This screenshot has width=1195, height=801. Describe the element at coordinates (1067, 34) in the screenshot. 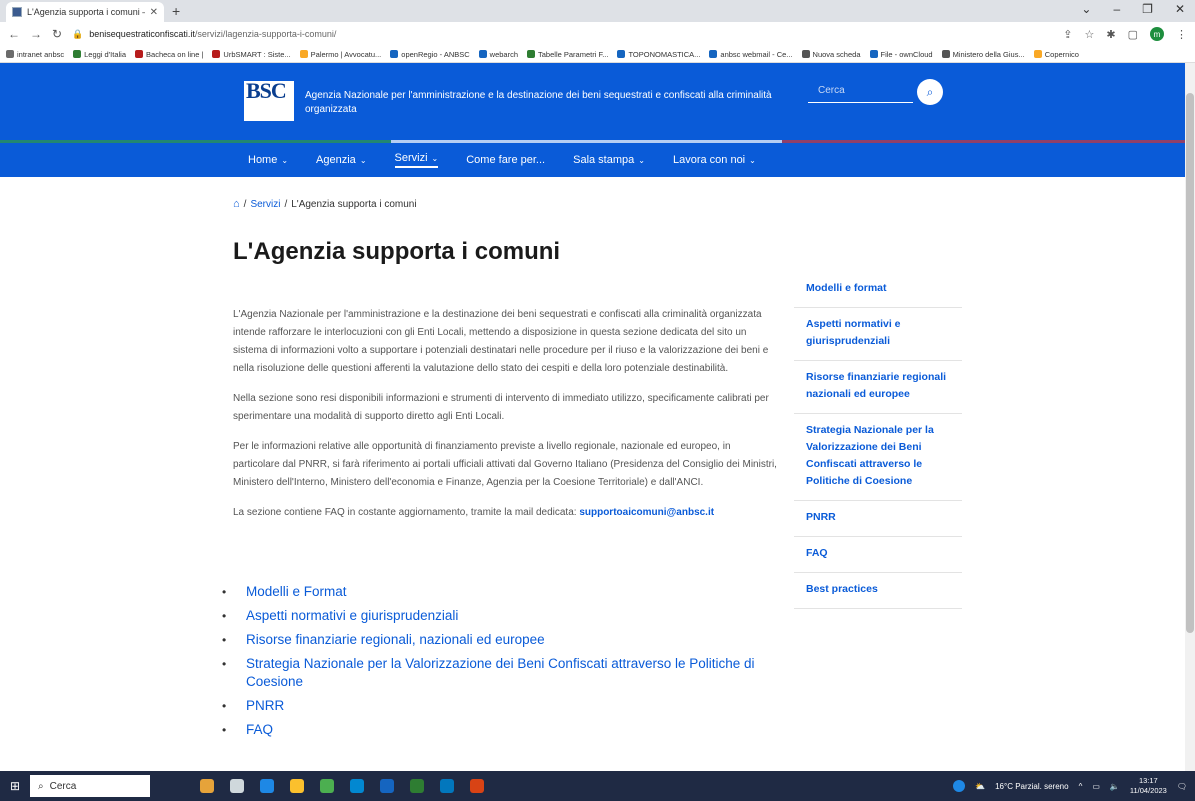

I see `share-icon: ⇪` at that location.